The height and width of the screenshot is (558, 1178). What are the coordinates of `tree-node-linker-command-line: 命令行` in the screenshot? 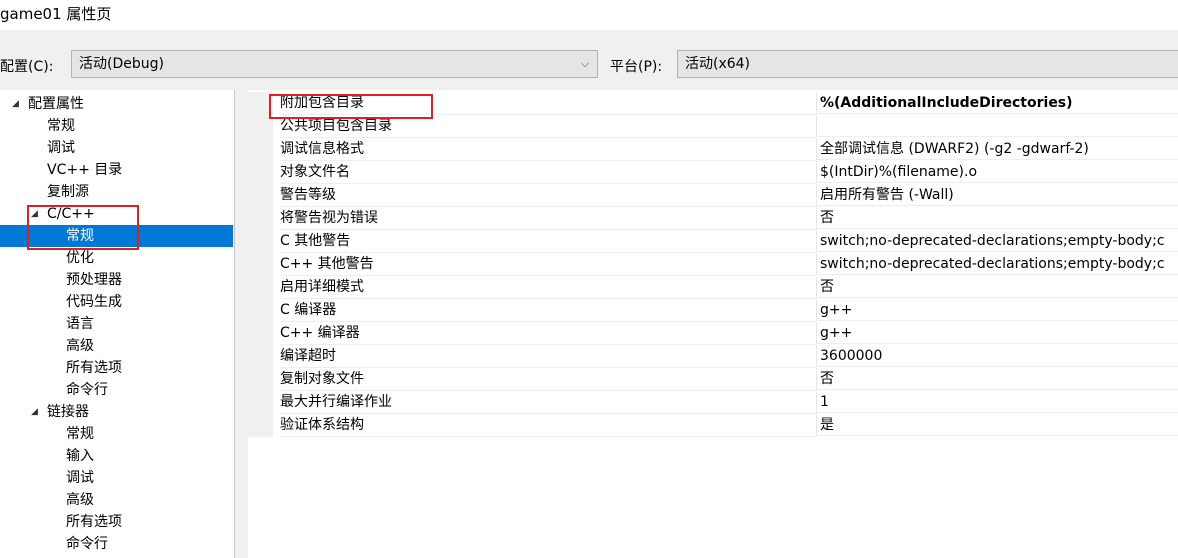 It's located at (116, 544).